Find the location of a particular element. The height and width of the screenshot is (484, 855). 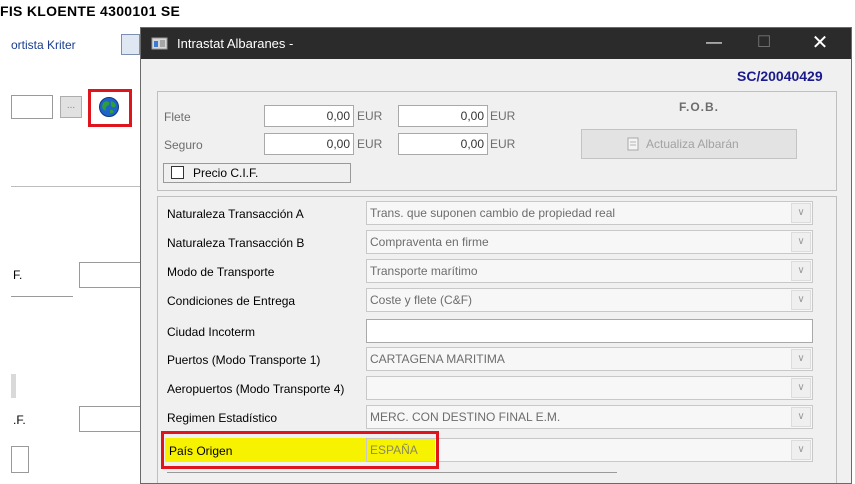

naturaleza-b-select: Compraventa en firme ∨ is located at coordinates (589, 242).